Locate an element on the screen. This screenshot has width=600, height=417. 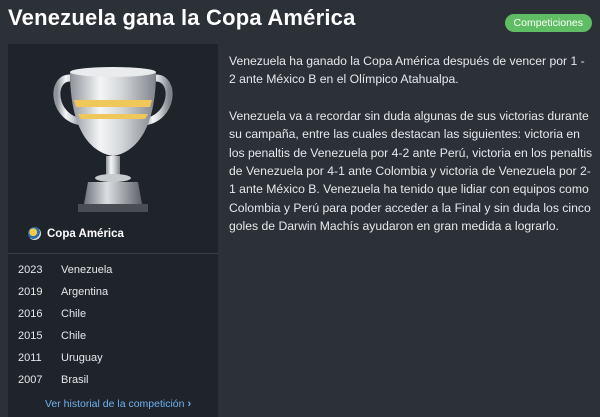
winner-year: 2023 is located at coordinates (30, 270).